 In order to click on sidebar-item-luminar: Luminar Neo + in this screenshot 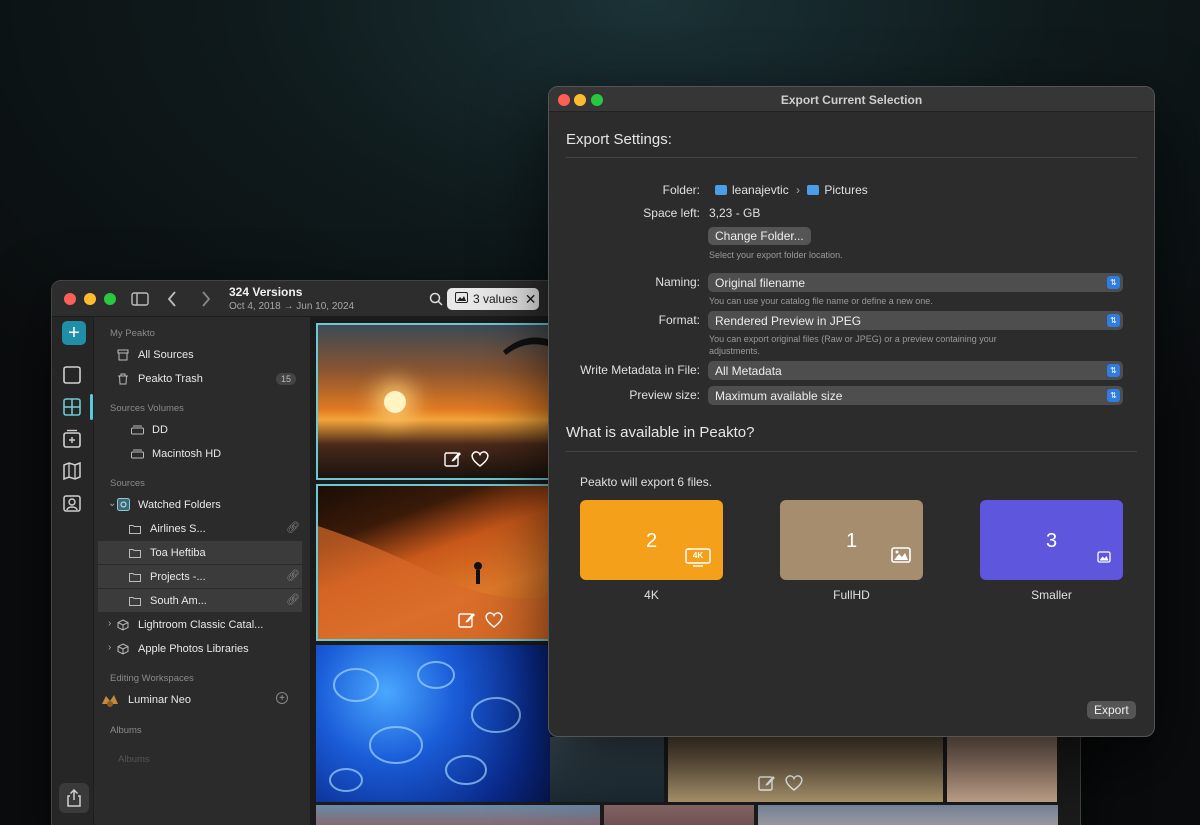, I will do `click(202, 699)`.